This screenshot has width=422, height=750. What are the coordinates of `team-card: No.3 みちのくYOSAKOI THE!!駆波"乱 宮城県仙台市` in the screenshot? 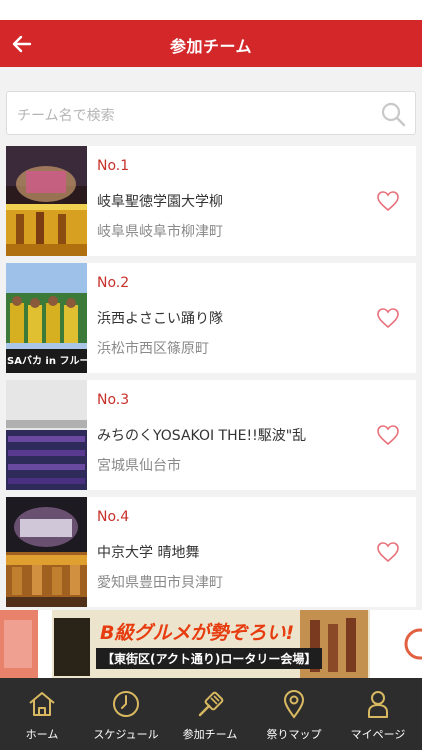 It's located at (211, 435).